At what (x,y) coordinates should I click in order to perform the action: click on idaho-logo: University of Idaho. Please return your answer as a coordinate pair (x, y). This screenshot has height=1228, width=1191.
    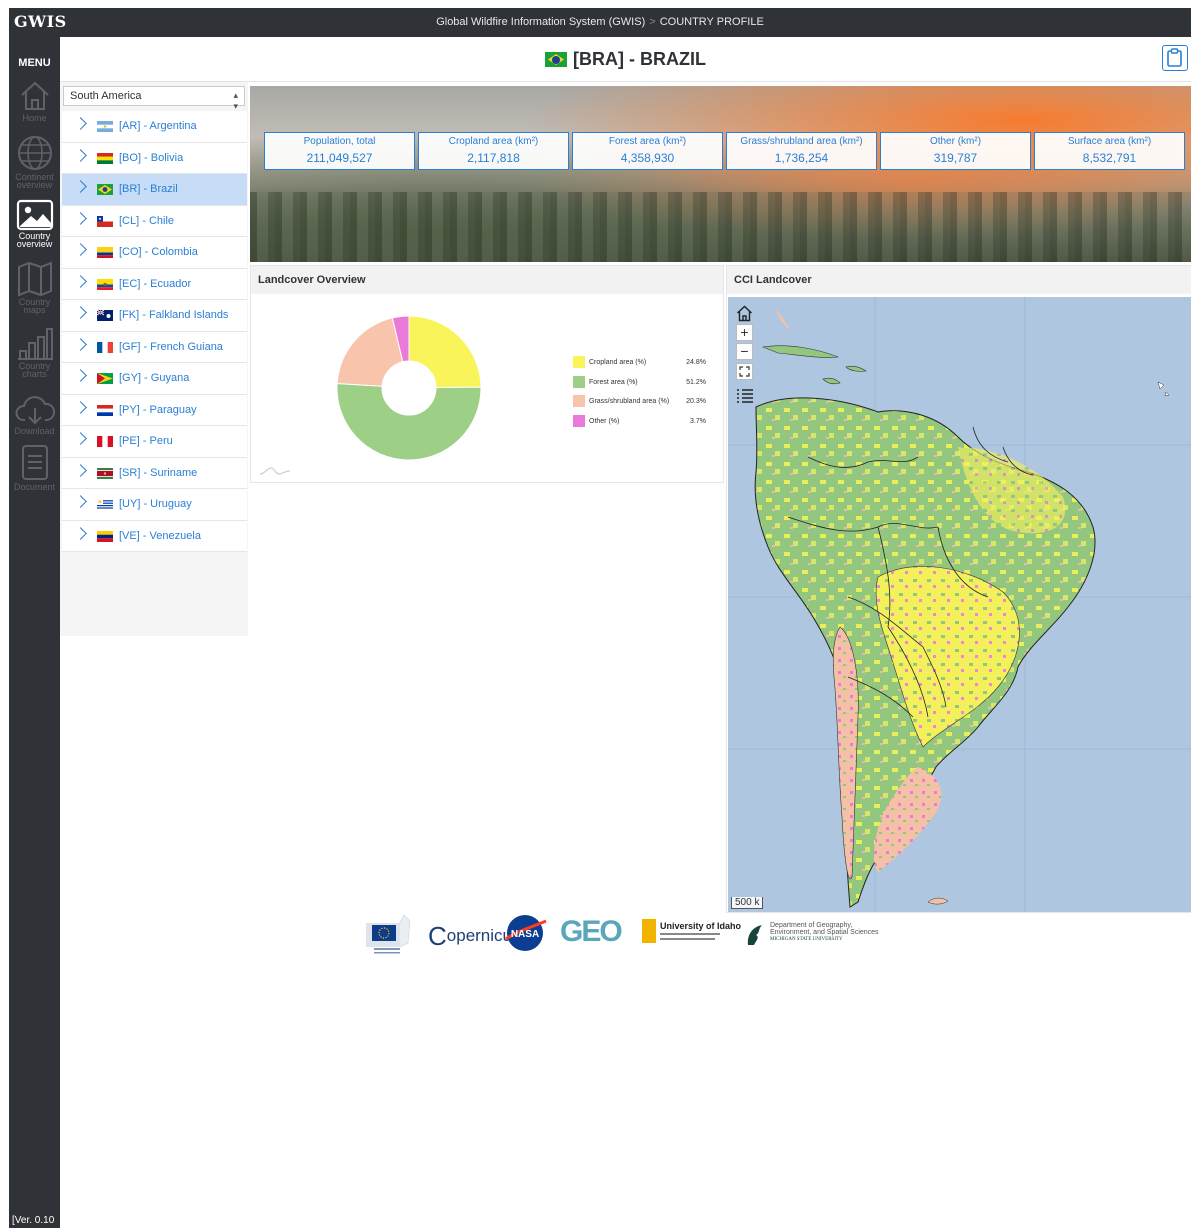
    Looking at the image, I should click on (700, 926).